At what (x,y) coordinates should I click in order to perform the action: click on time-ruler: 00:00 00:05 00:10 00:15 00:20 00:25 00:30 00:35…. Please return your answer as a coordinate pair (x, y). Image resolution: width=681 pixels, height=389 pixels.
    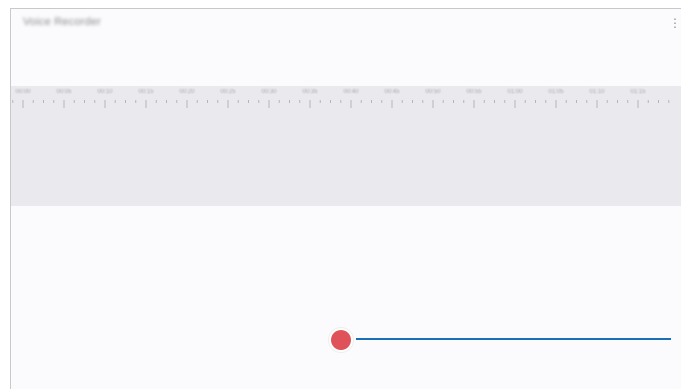
    Looking at the image, I should click on (346, 98).